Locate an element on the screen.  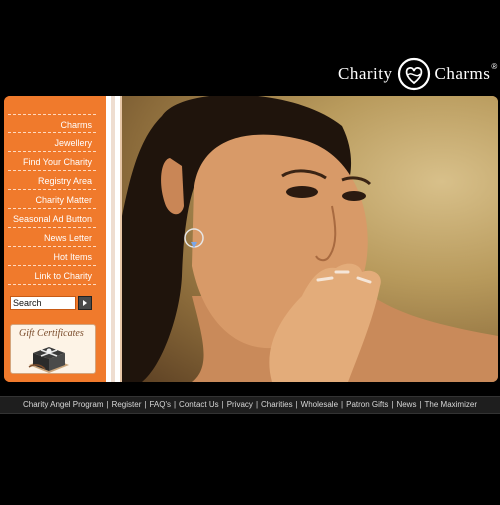
nav-item-link-to-charity: Link to Charity is located at coordinates (52, 275).